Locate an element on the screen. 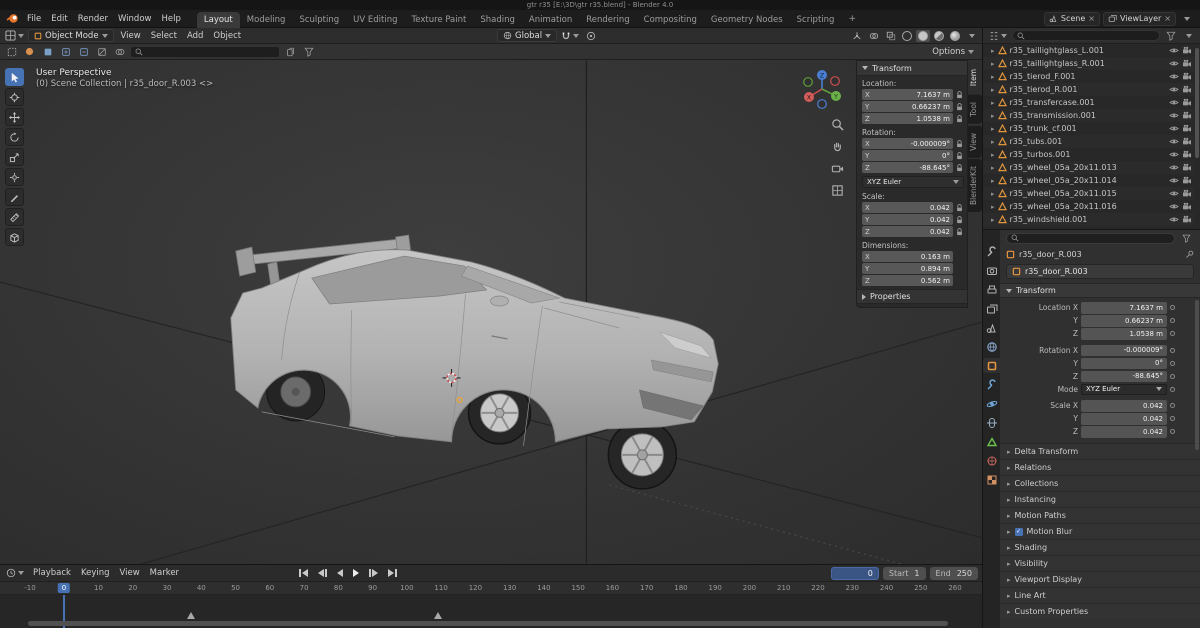 The image size is (1200, 628). timeline-editor-type-icon is located at coordinates (15, 573).